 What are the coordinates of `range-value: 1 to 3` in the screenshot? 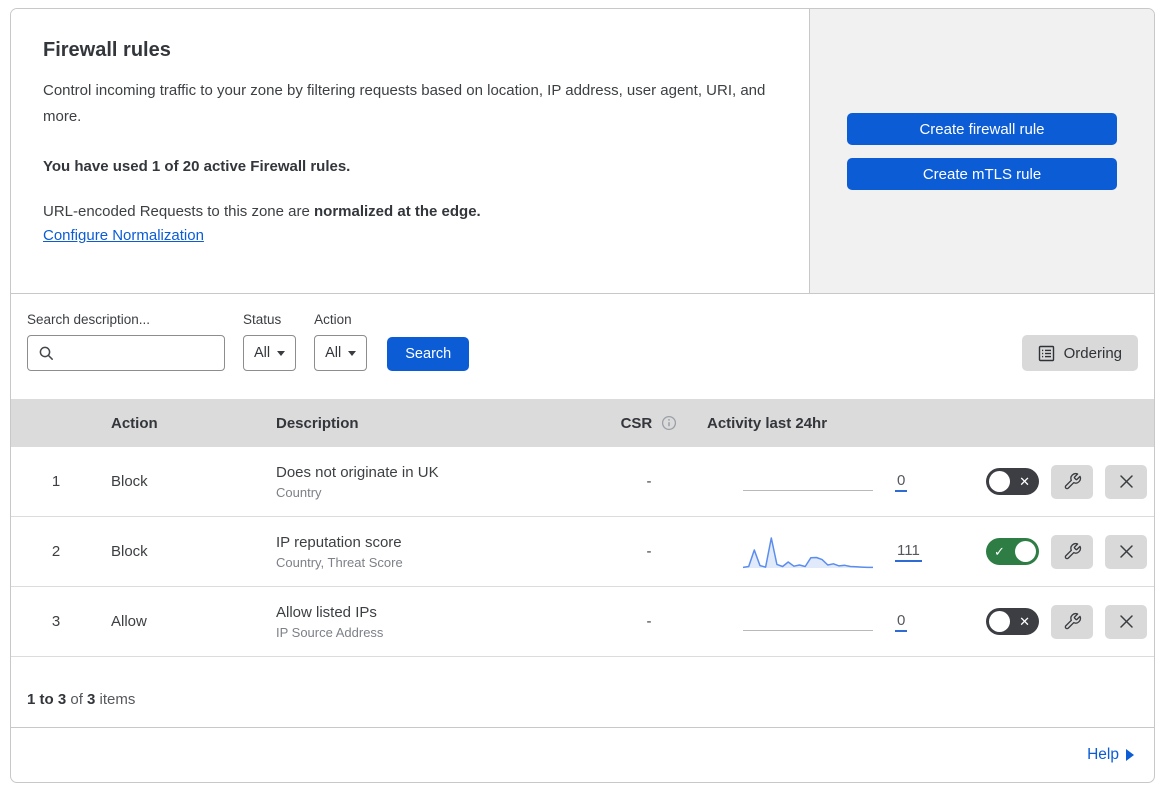 It's located at (47, 699).